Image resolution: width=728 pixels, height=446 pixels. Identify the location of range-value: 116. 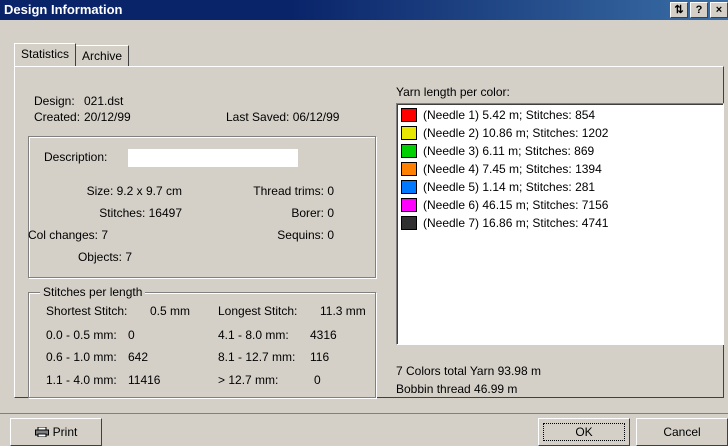
(320, 357).